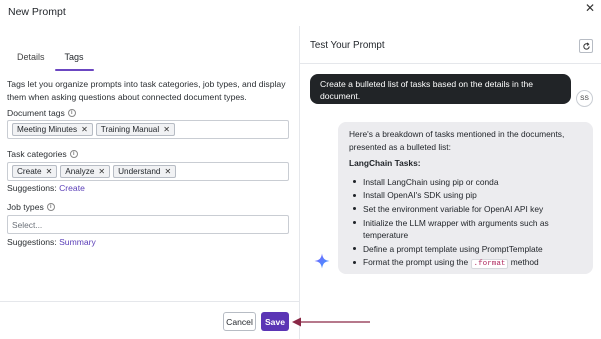 The width and height of the screenshot is (601, 339). I want to click on list-item: Install LangChain using pip or conda, so click(466, 182).